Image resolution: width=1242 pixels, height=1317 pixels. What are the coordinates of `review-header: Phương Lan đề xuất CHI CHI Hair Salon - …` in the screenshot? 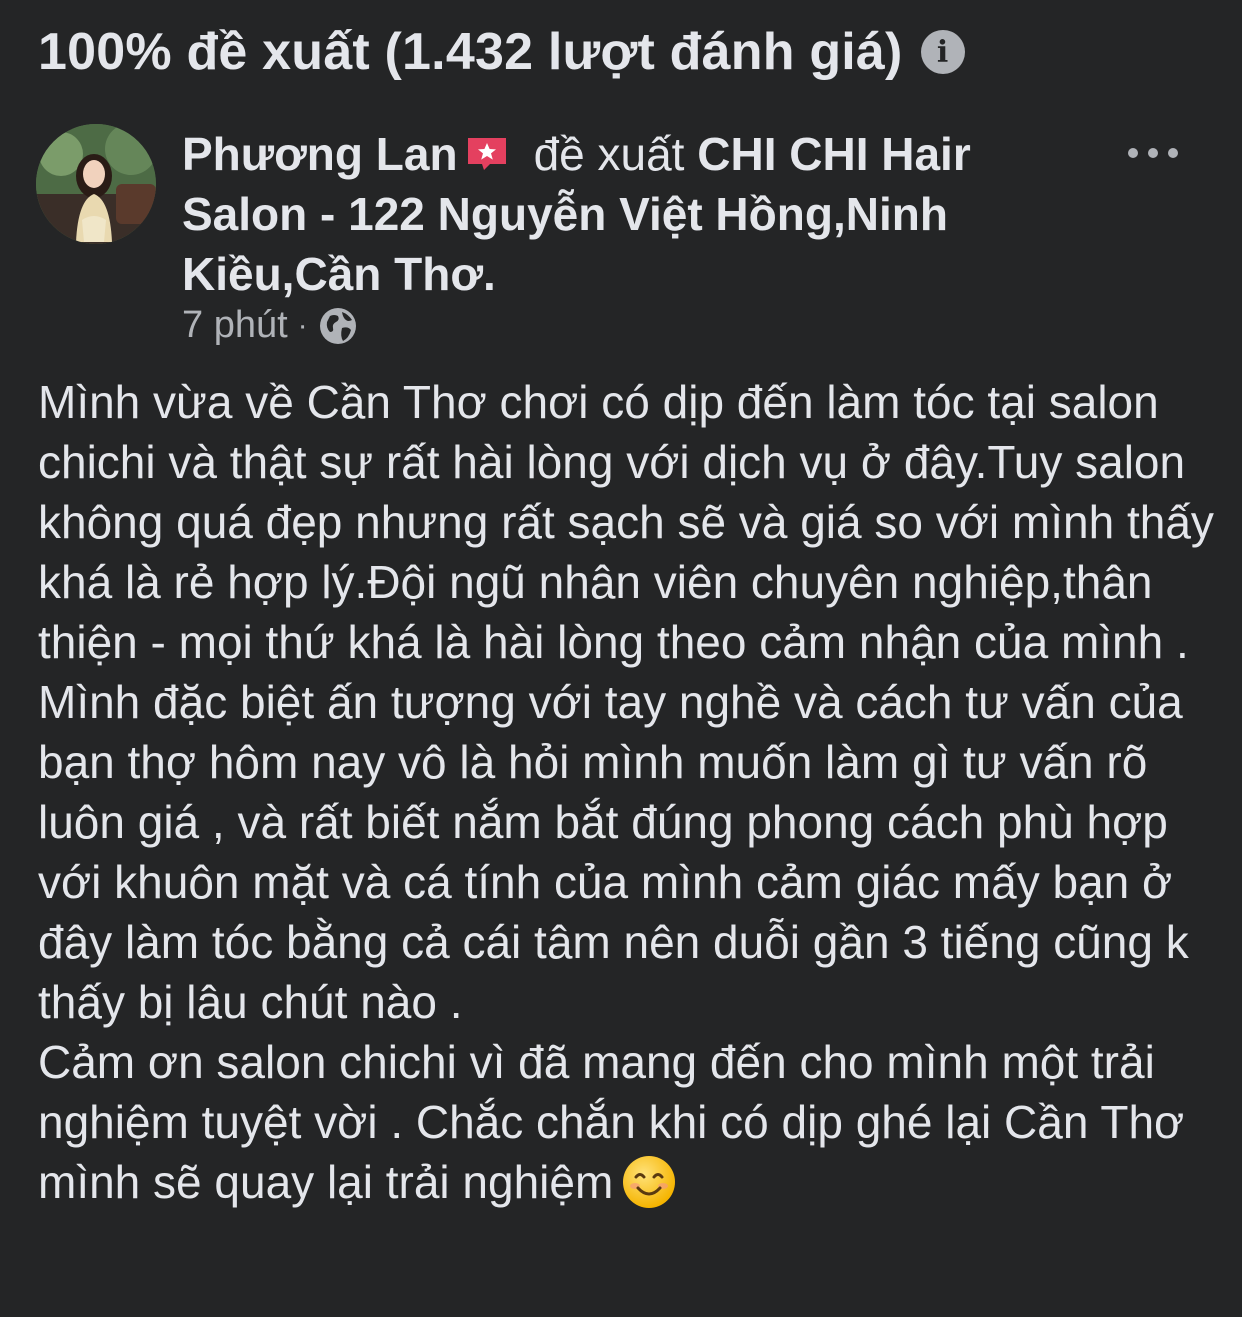 It's located at (626, 214).